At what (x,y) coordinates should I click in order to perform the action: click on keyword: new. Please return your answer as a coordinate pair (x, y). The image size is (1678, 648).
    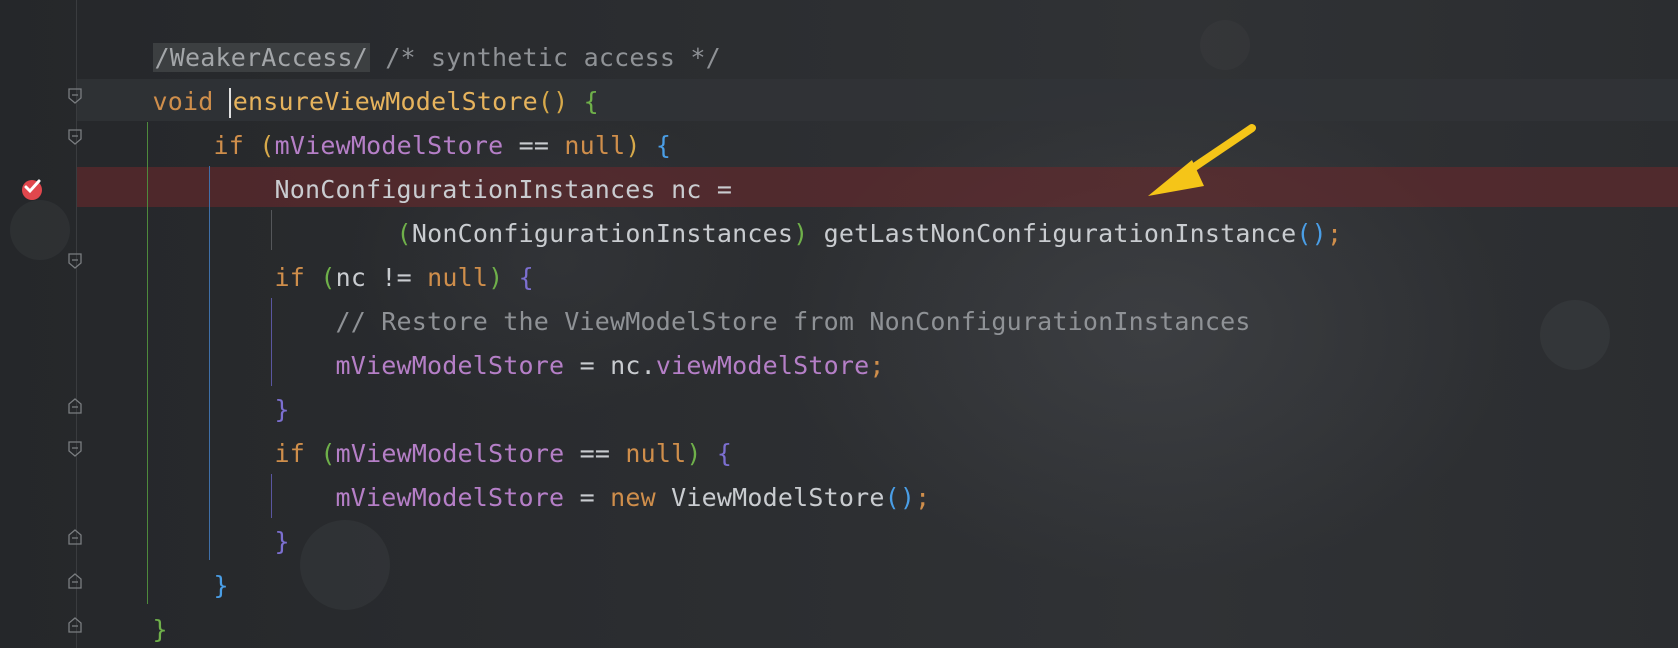
    Looking at the image, I should click on (633, 497).